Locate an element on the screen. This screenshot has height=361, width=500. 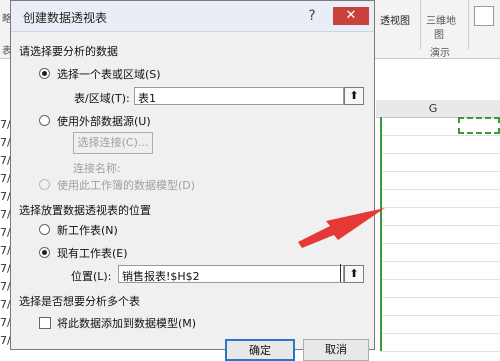
column-header-g: G is located at coordinates (433, 109).